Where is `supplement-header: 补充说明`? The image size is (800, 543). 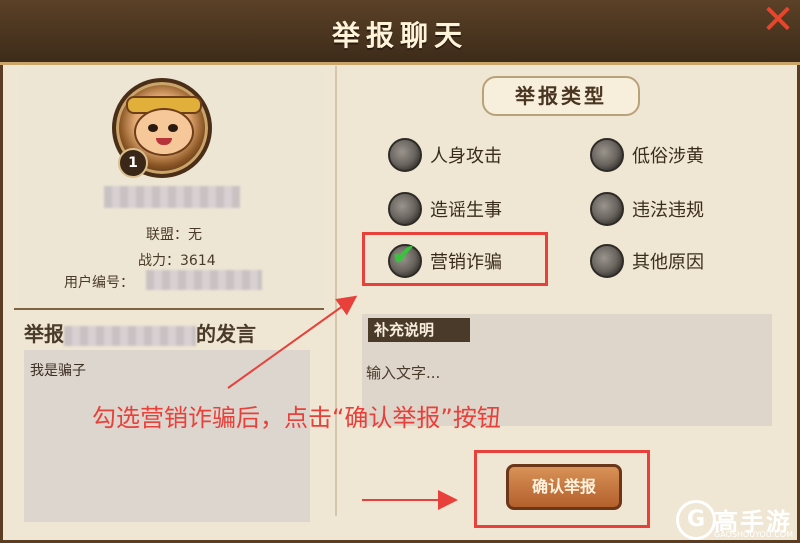
supplement-header: 补充说明 is located at coordinates (567, 330).